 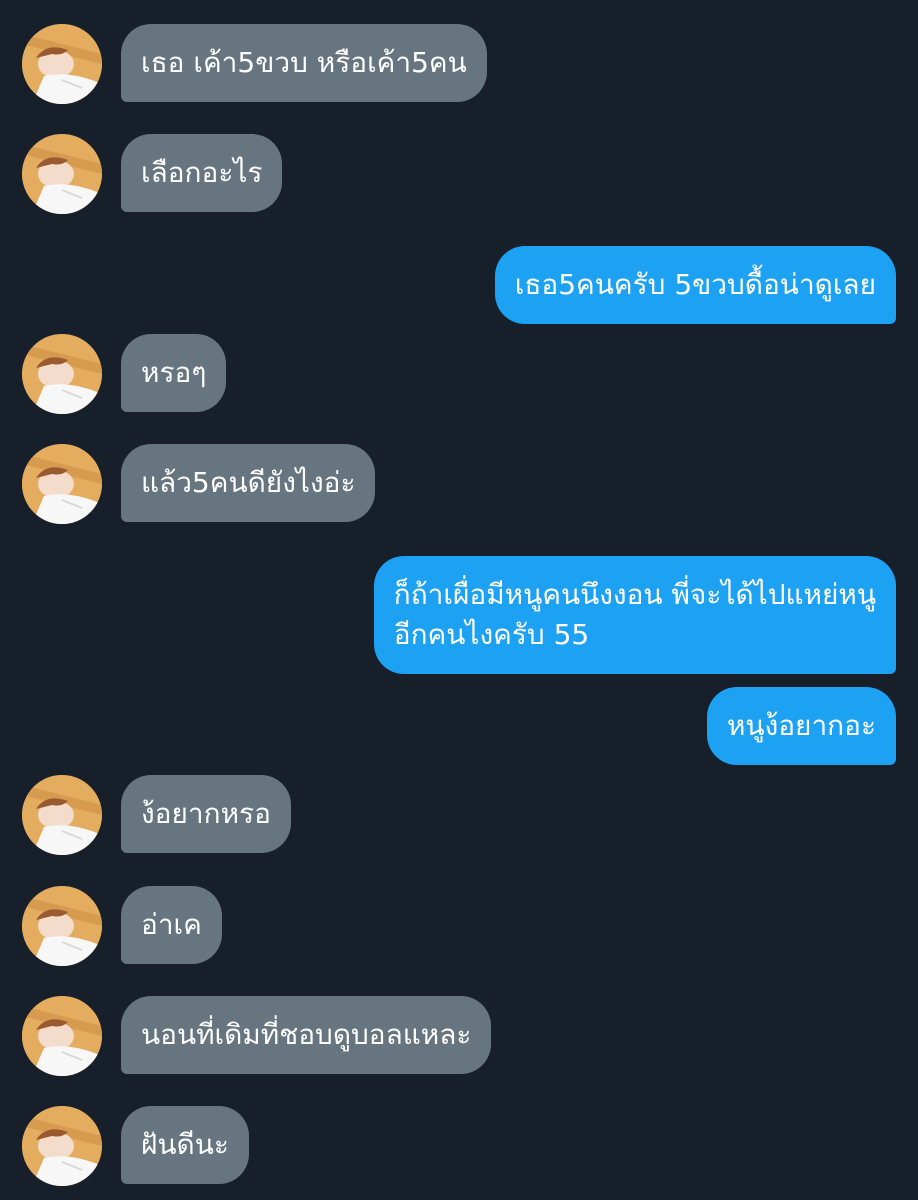 I want to click on message-bubble-incoming: แล้ว5คนดียังไงอ่ะ, so click(x=248, y=483).